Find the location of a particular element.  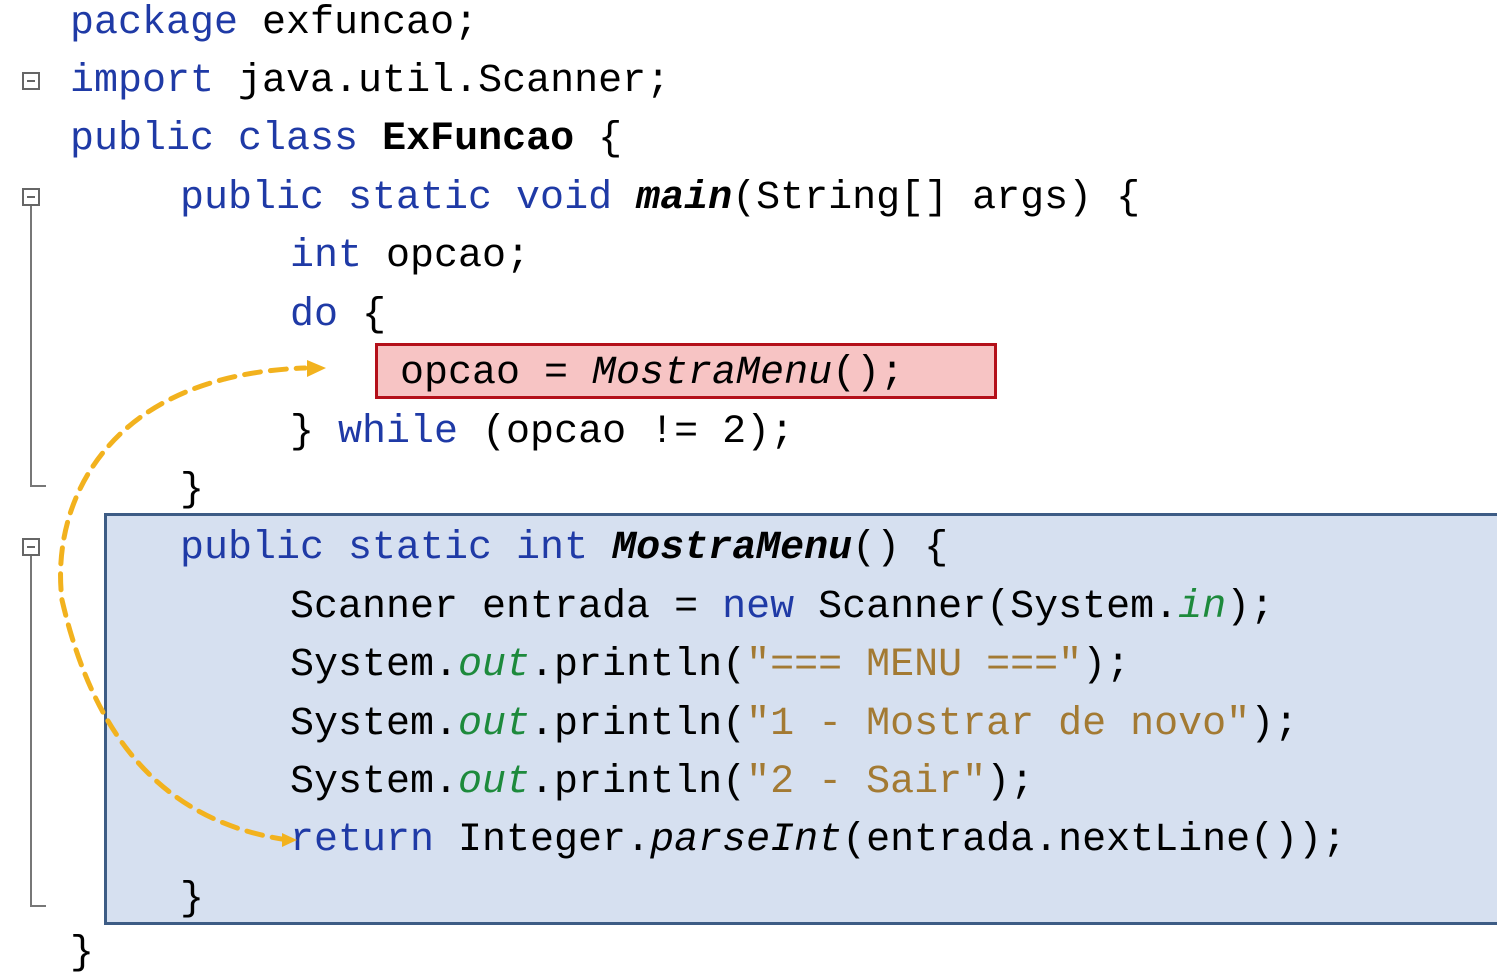

arrow-head-top-icon is located at coordinates (316, 368).